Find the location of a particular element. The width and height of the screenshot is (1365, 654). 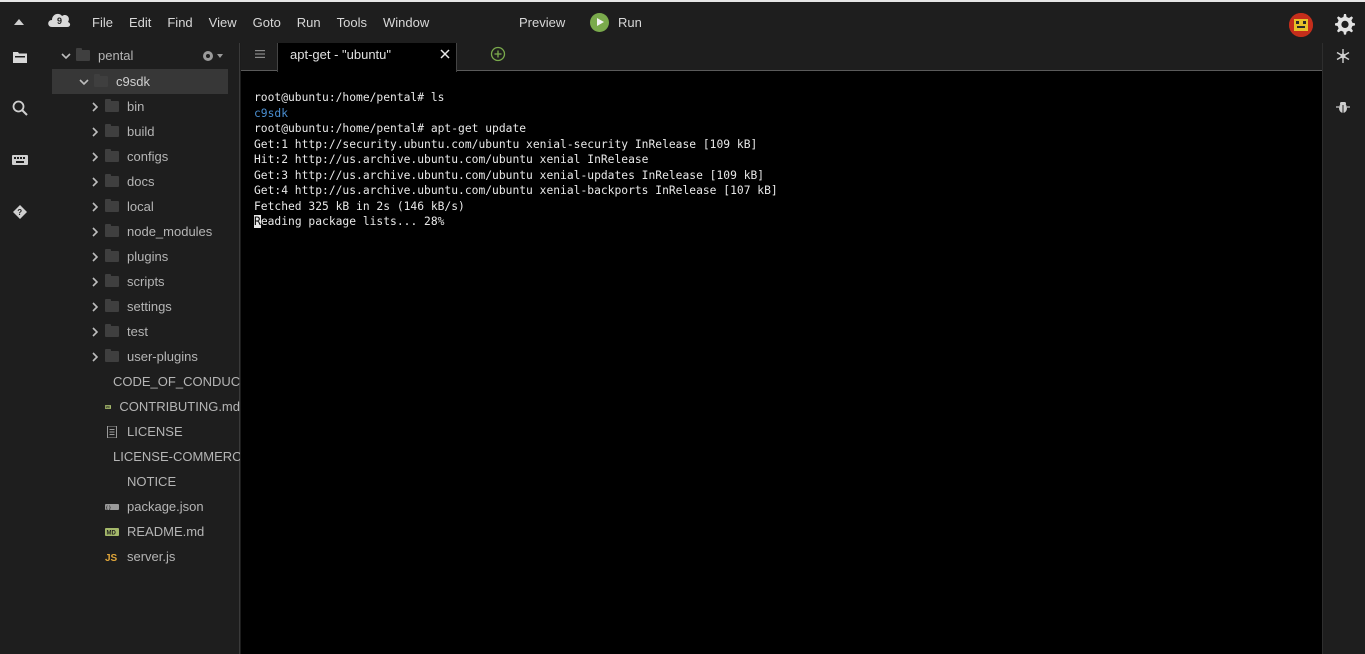

tree-file-label: CONTRIBUTING.md is located at coordinates (179, 406).